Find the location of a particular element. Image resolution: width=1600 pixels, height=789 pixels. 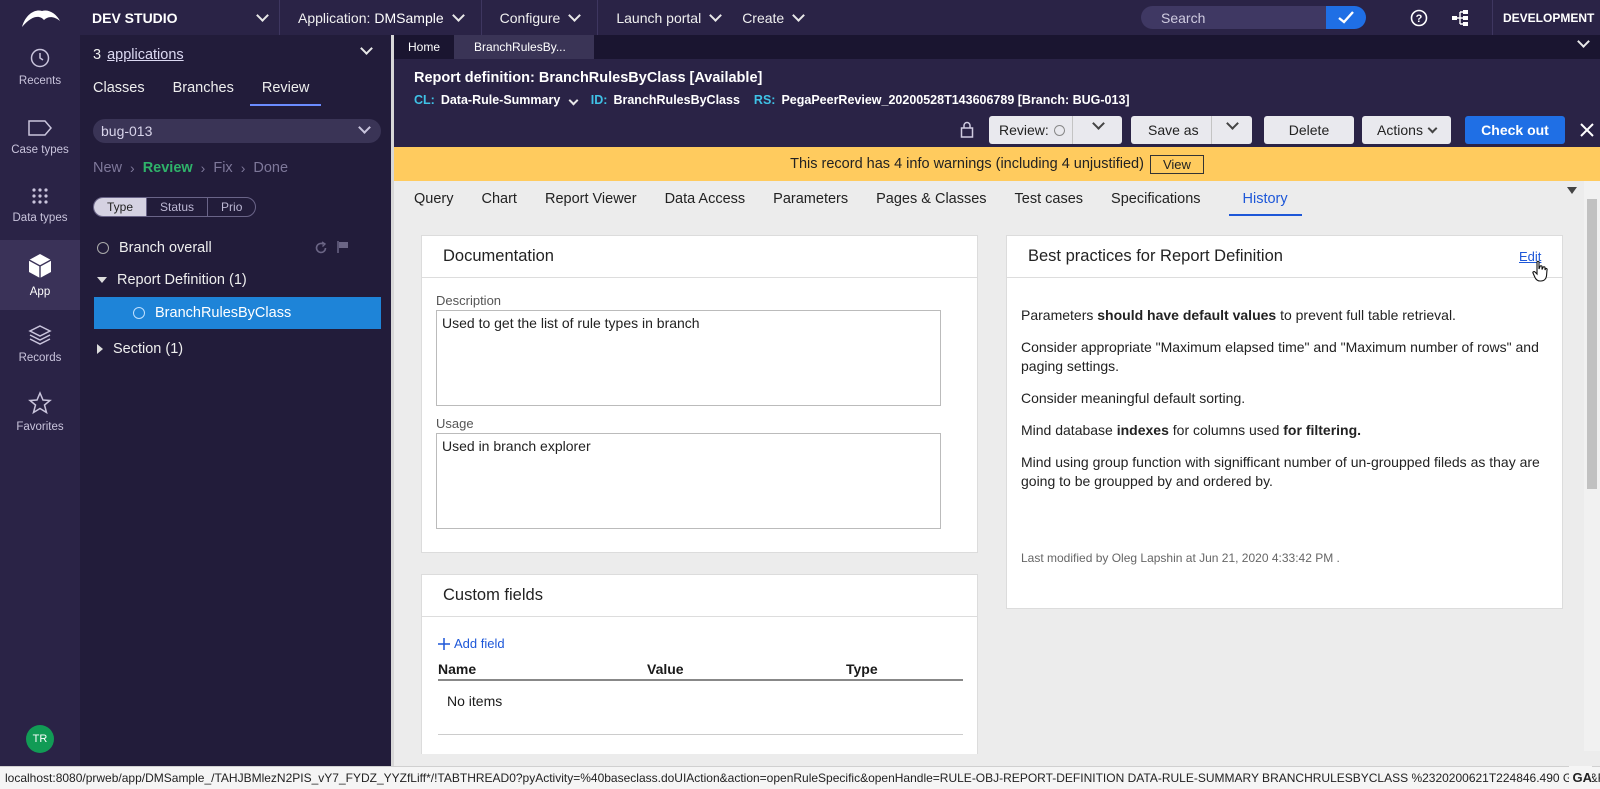

class-link: Data-Rule-Summary is located at coordinates (500, 100).